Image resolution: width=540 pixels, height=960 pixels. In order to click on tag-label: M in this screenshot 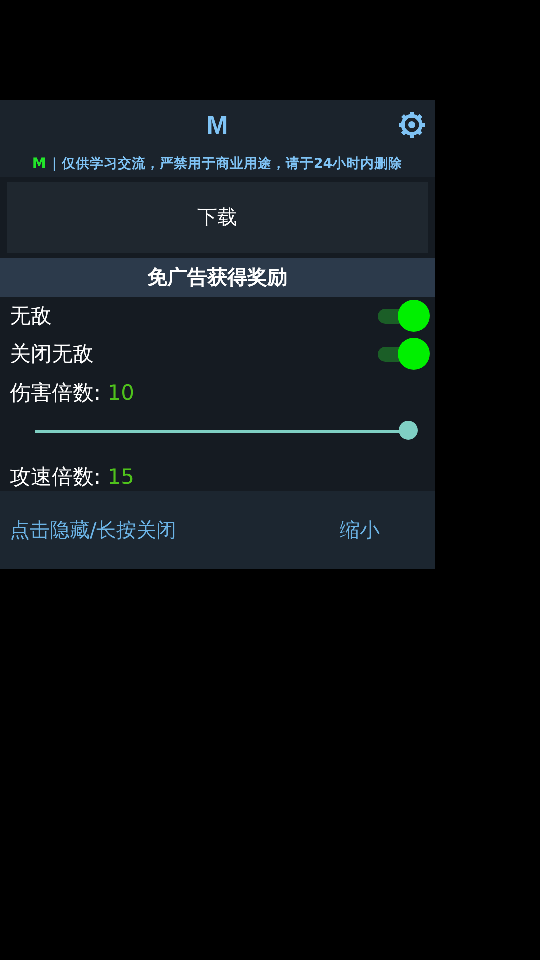, I will do `click(39, 164)`.